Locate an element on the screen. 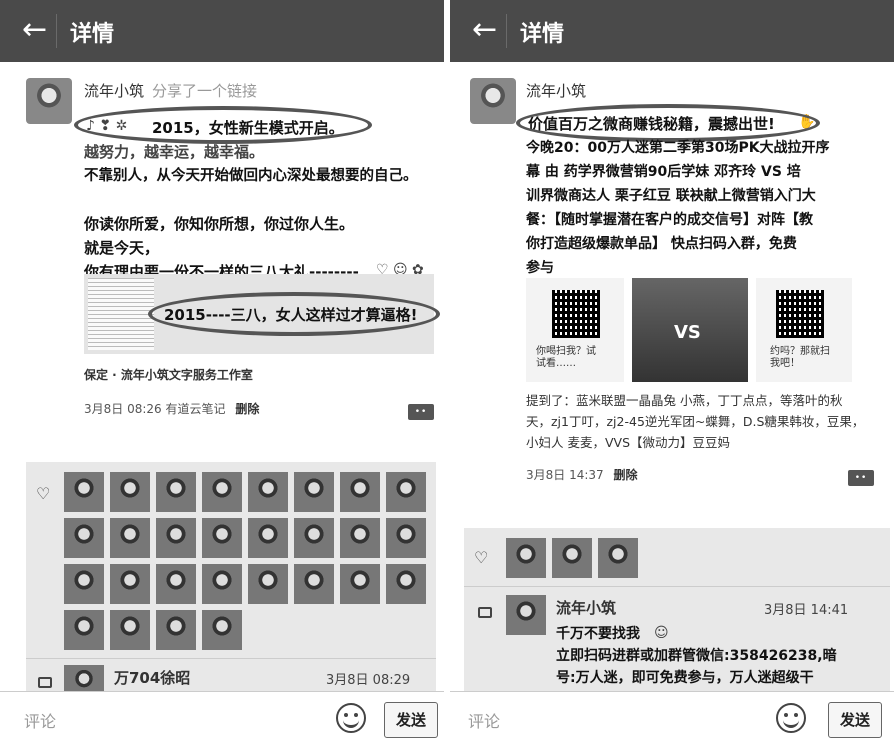 The image size is (894, 746). post-via: 有道云笔记 is located at coordinates (195, 409).